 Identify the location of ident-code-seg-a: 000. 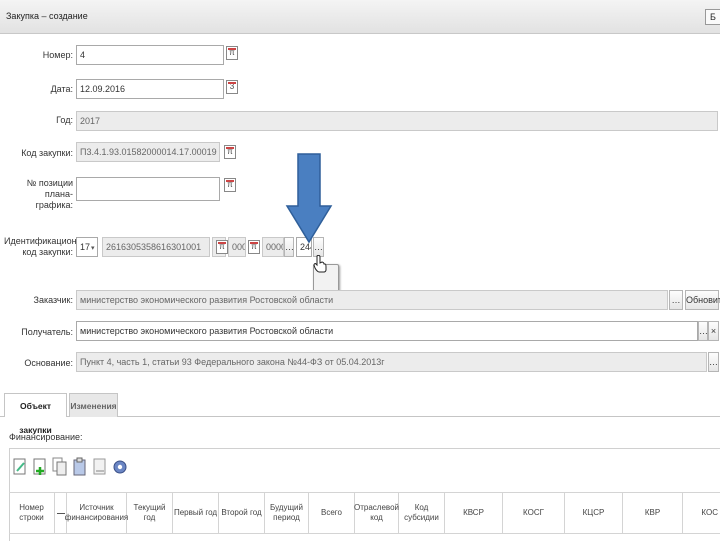
(237, 247).